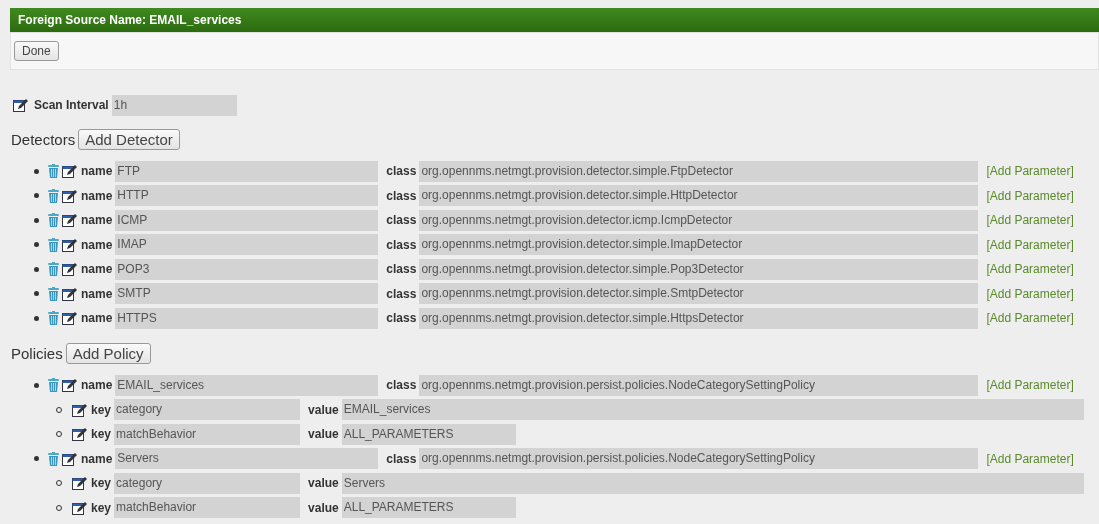 This screenshot has height=524, width=1099. I want to click on value-field: Servers, so click(712, 483).